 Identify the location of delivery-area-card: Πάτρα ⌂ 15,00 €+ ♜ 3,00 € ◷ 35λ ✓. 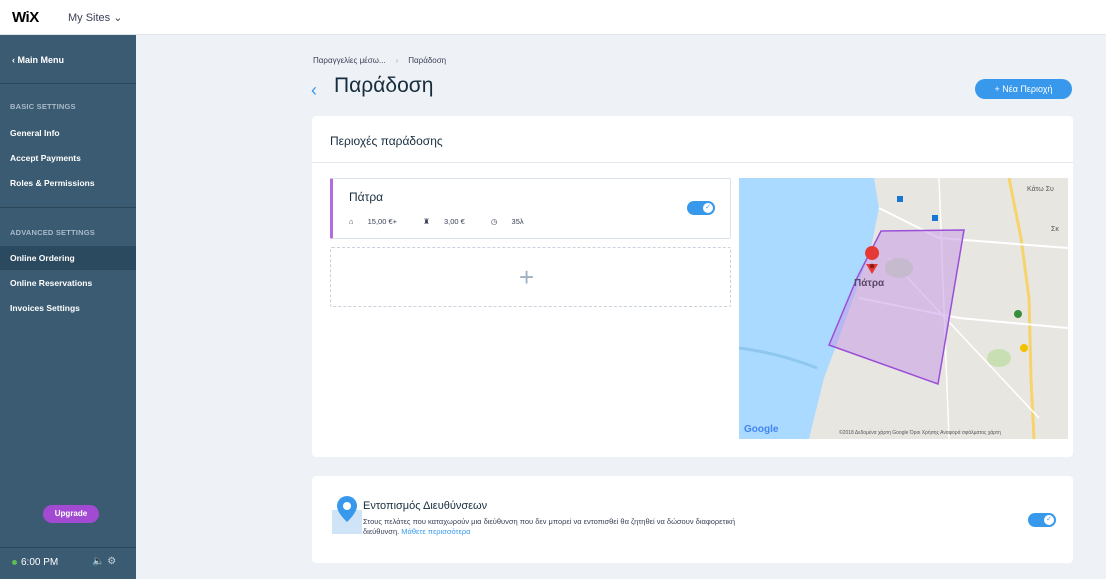
(530, 208).